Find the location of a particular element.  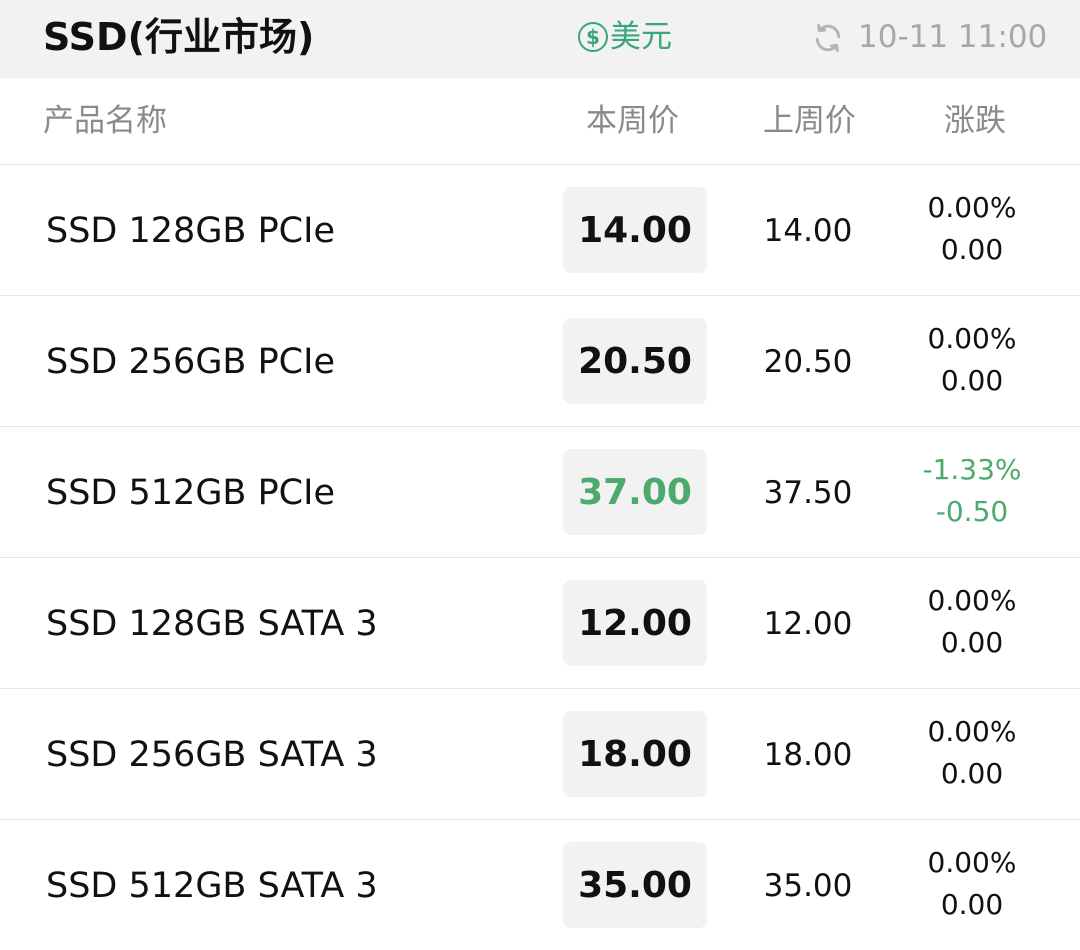

last-week-price: 12.00 is located at coordinates (808, 624).